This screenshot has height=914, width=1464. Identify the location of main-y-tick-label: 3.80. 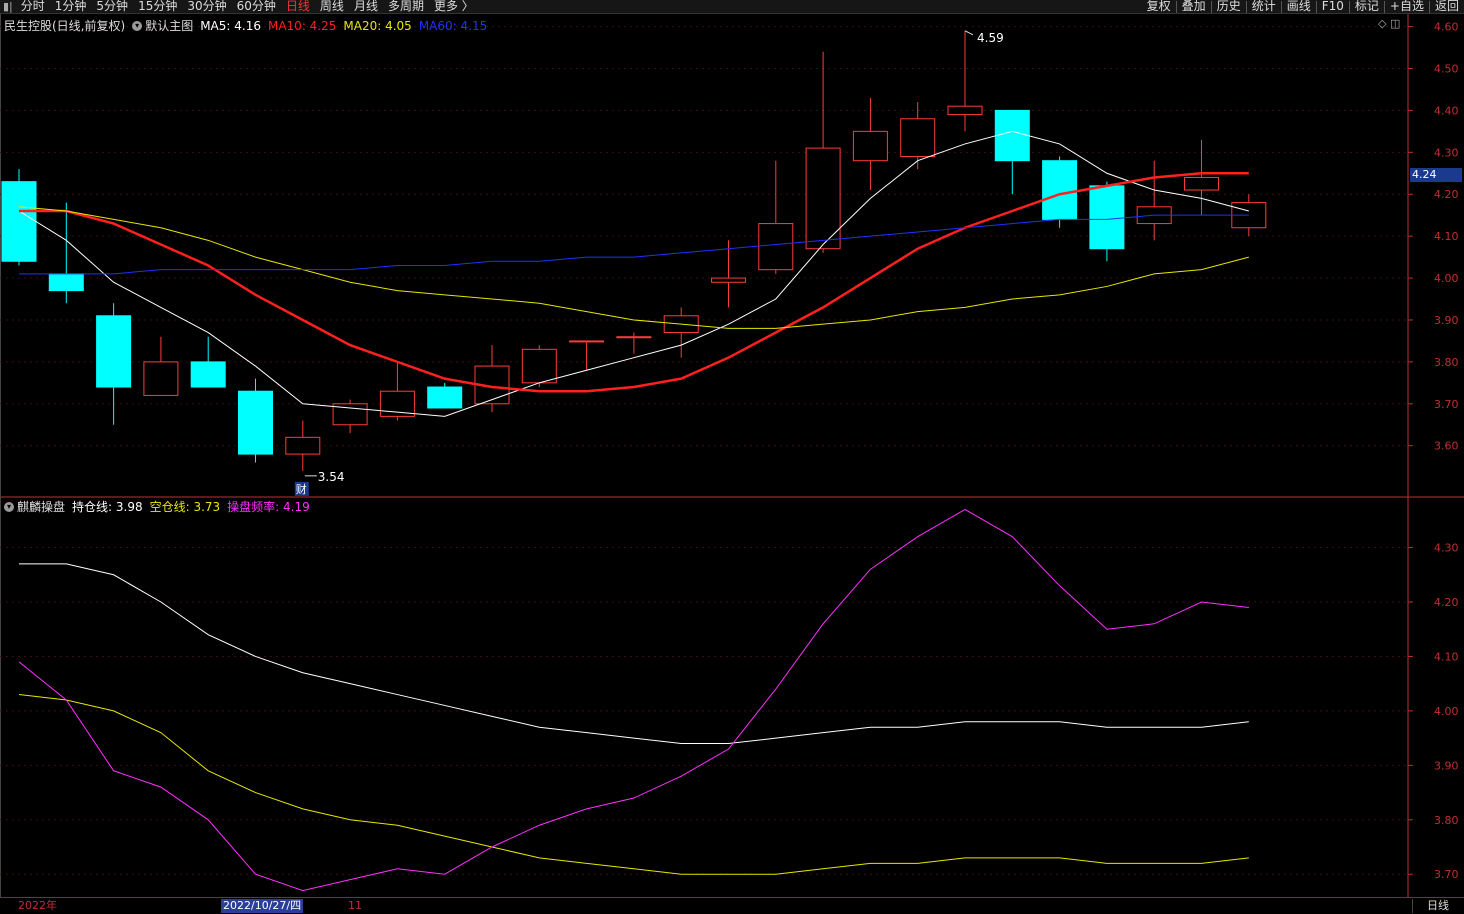
(1446, 362).